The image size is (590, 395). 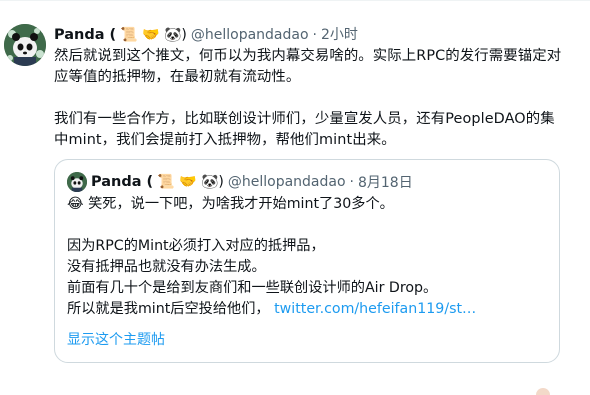 What do you see at coordinates (310, 225) in the screenshot?
I see `quote-blank-line` at bounding box center [310, 225].